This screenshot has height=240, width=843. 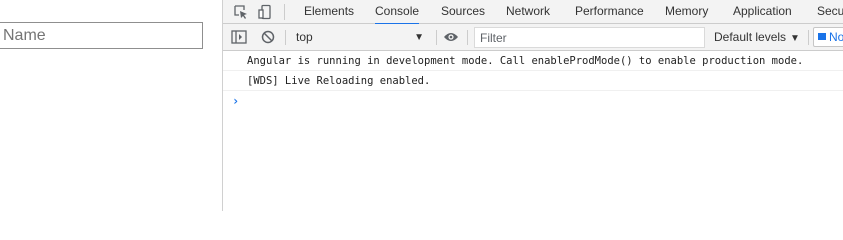 I want to click on prompt-chevron-icon: ›, so click(x=236, y=101).